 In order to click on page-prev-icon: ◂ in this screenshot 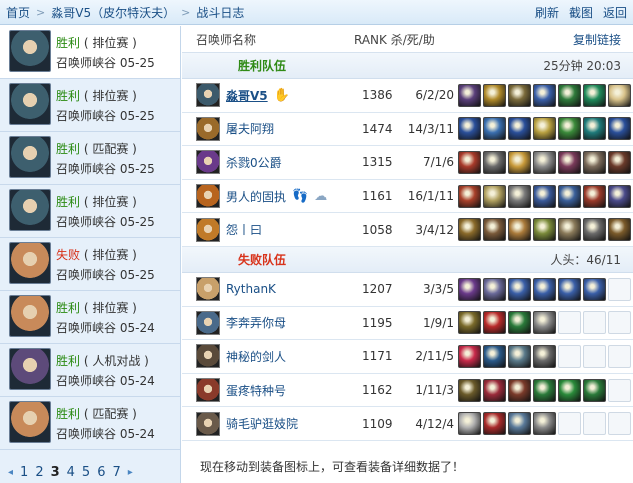, I will do `click(10, 472)`.